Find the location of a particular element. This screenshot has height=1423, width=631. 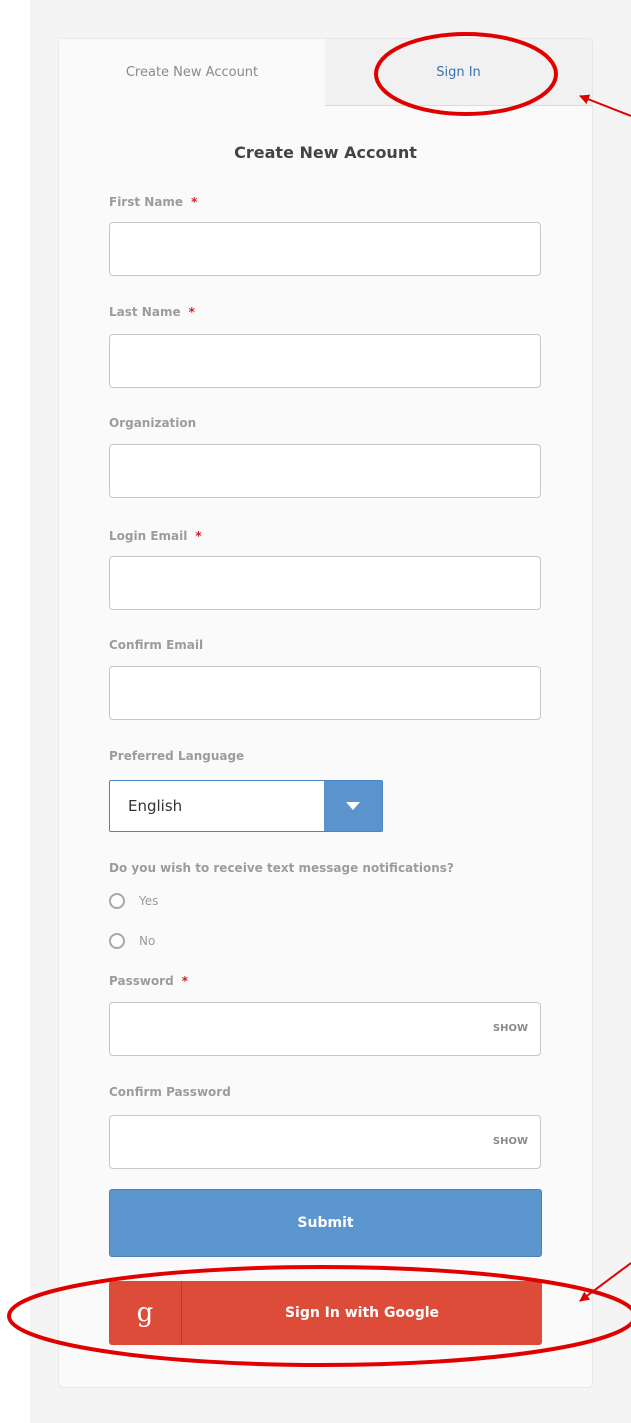

login-email-field is located at coordinates (325, 583).